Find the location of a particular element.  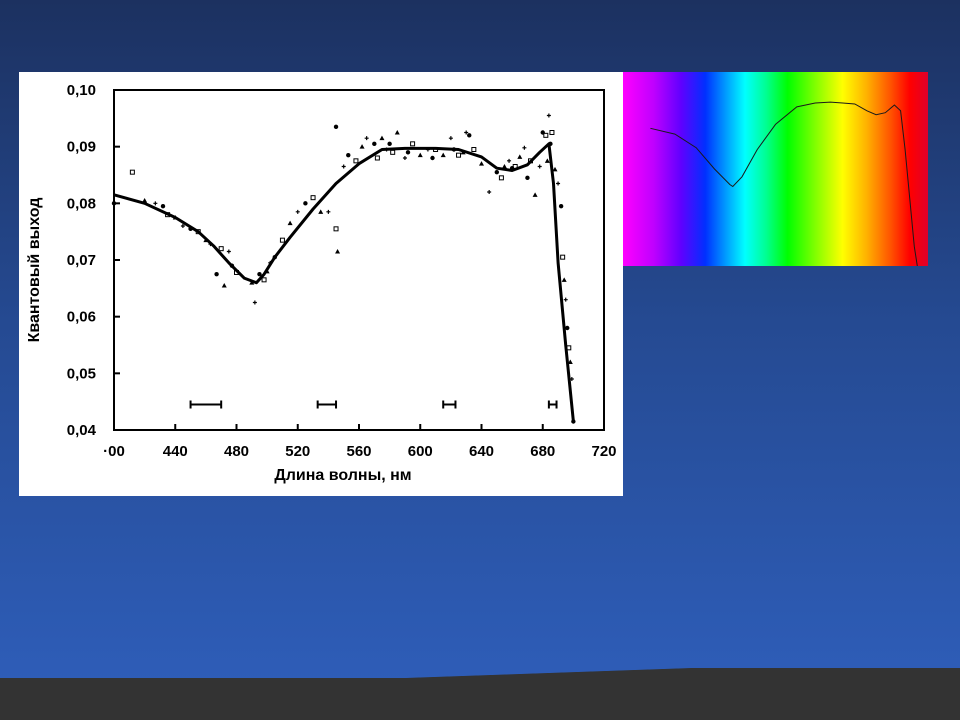

spectrum-svg is located at coordinates (784, 183).